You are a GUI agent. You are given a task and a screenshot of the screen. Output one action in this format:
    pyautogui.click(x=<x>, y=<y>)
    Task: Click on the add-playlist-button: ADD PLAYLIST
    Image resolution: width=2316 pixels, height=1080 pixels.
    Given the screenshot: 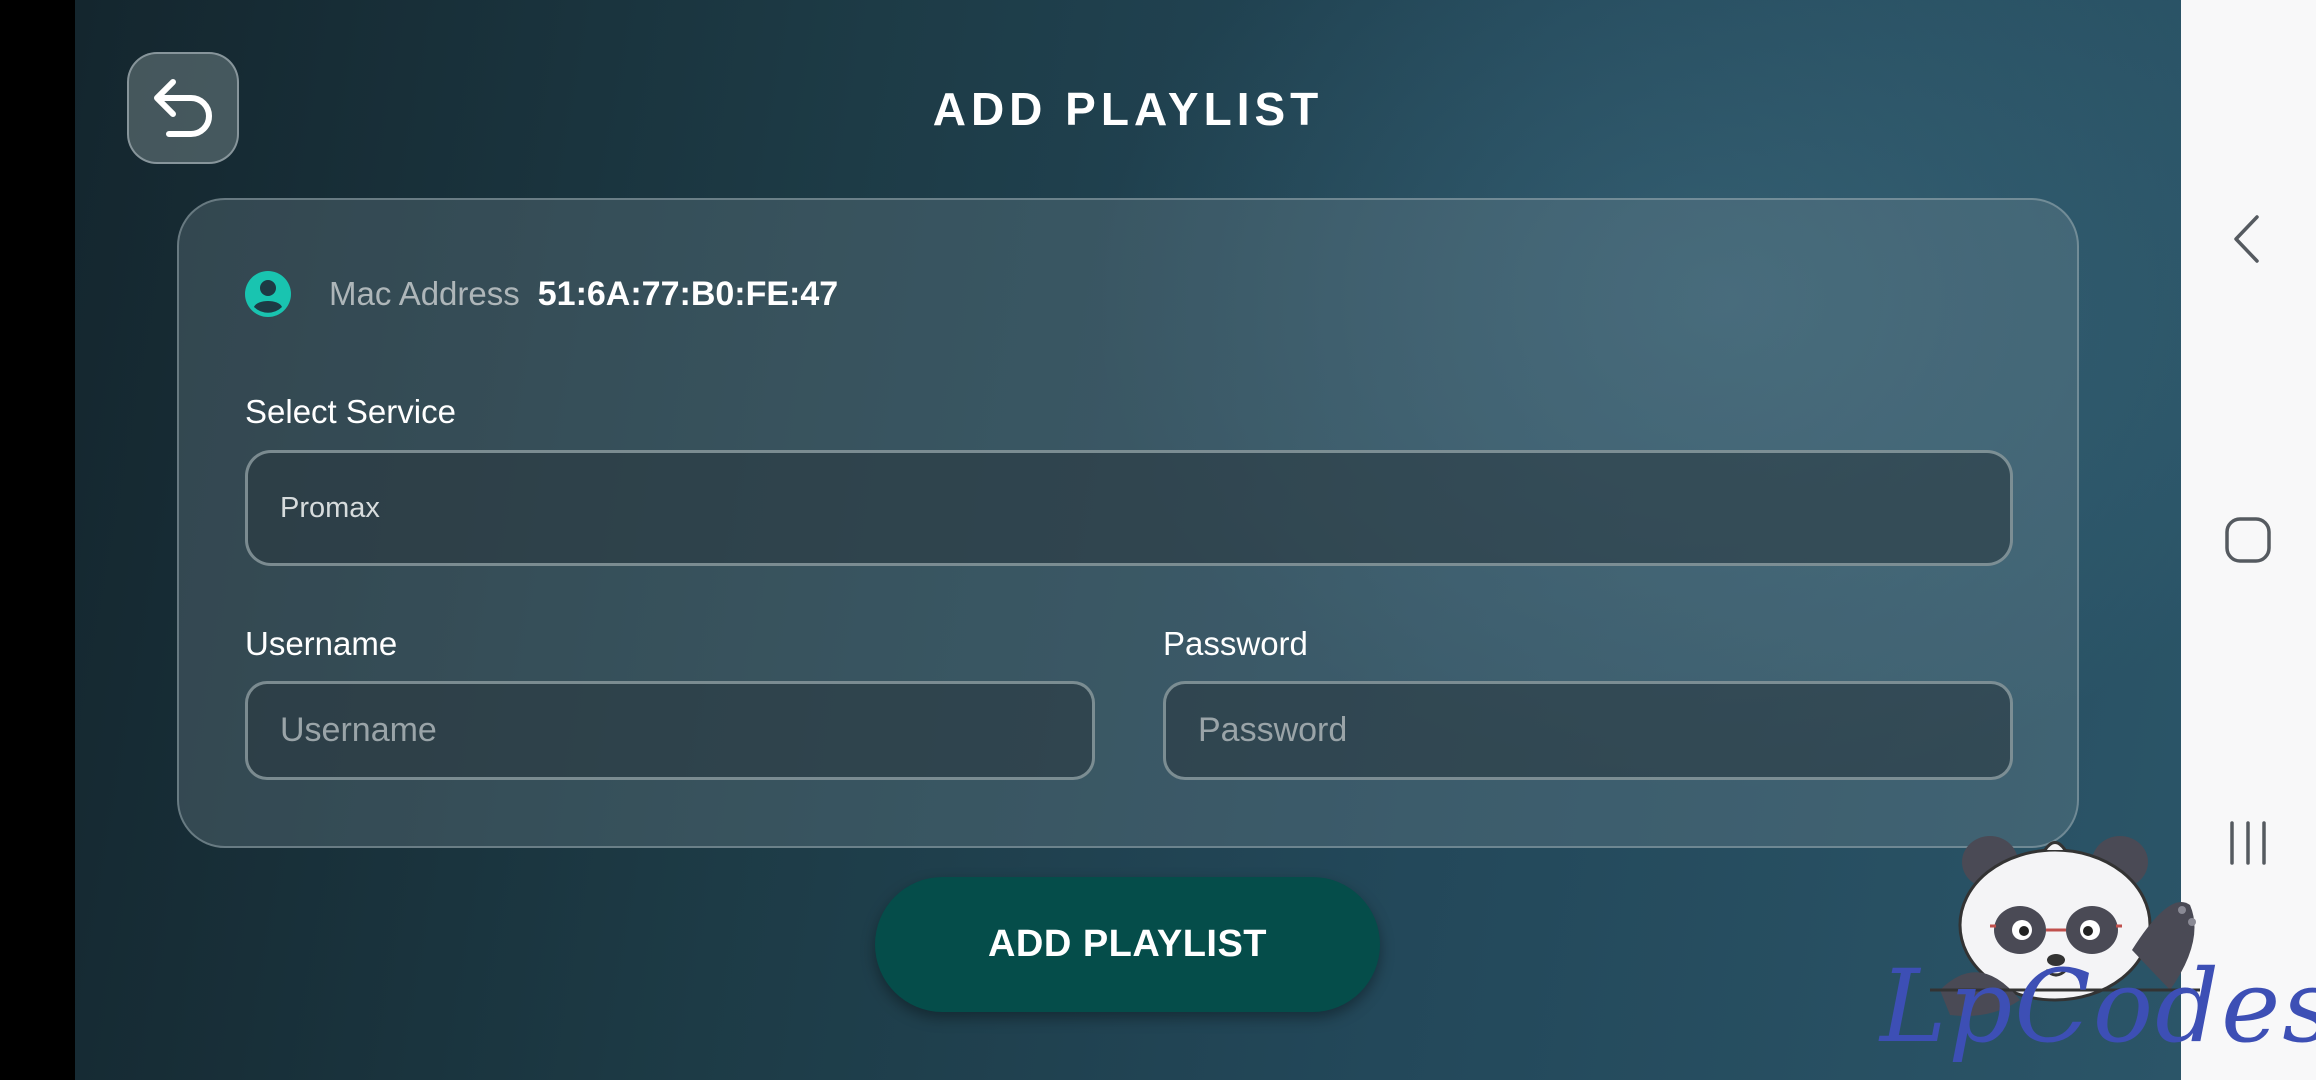 What is the action you would take?
    pyautogui.click(x=1127, y=944)
    